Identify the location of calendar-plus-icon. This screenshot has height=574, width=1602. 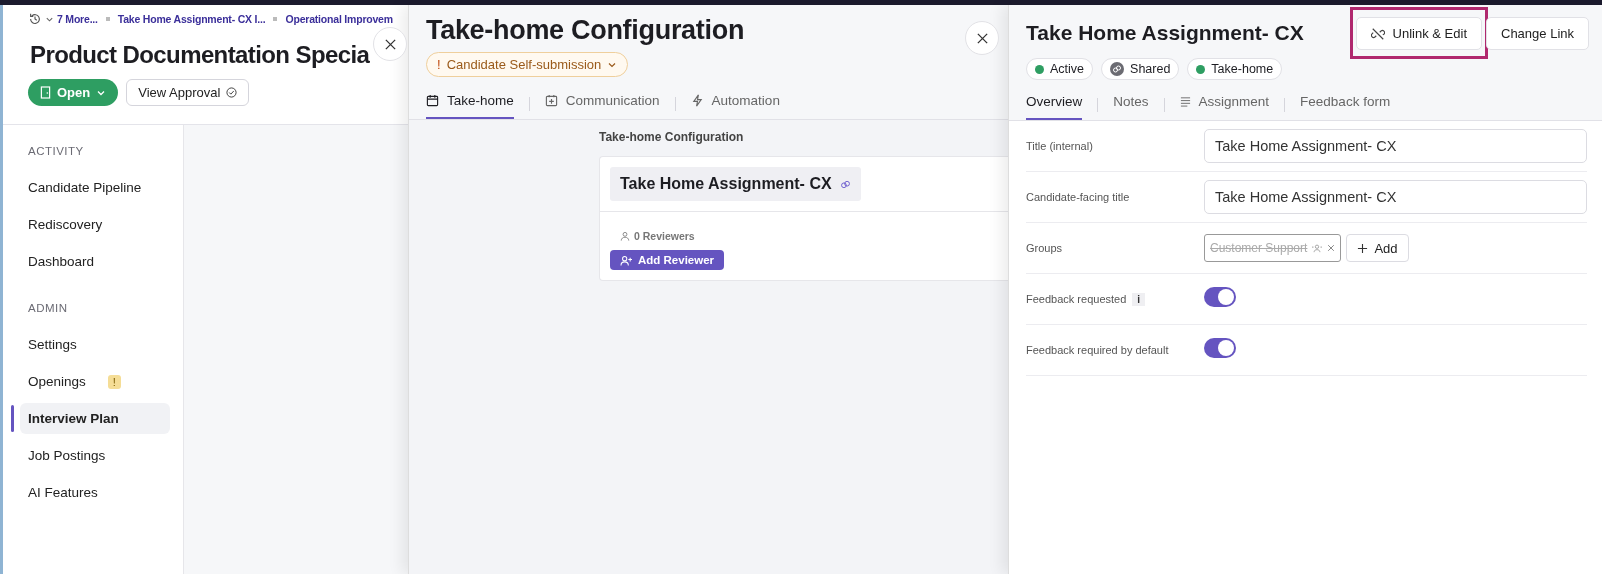
(551, 100).